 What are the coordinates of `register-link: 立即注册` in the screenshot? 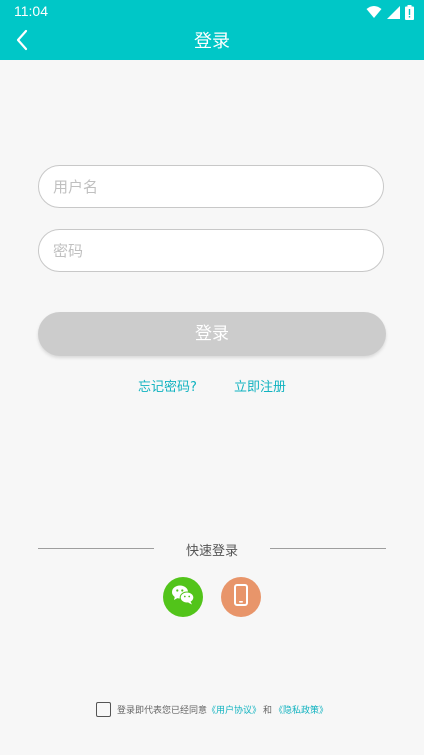 It's located at (260, 385).